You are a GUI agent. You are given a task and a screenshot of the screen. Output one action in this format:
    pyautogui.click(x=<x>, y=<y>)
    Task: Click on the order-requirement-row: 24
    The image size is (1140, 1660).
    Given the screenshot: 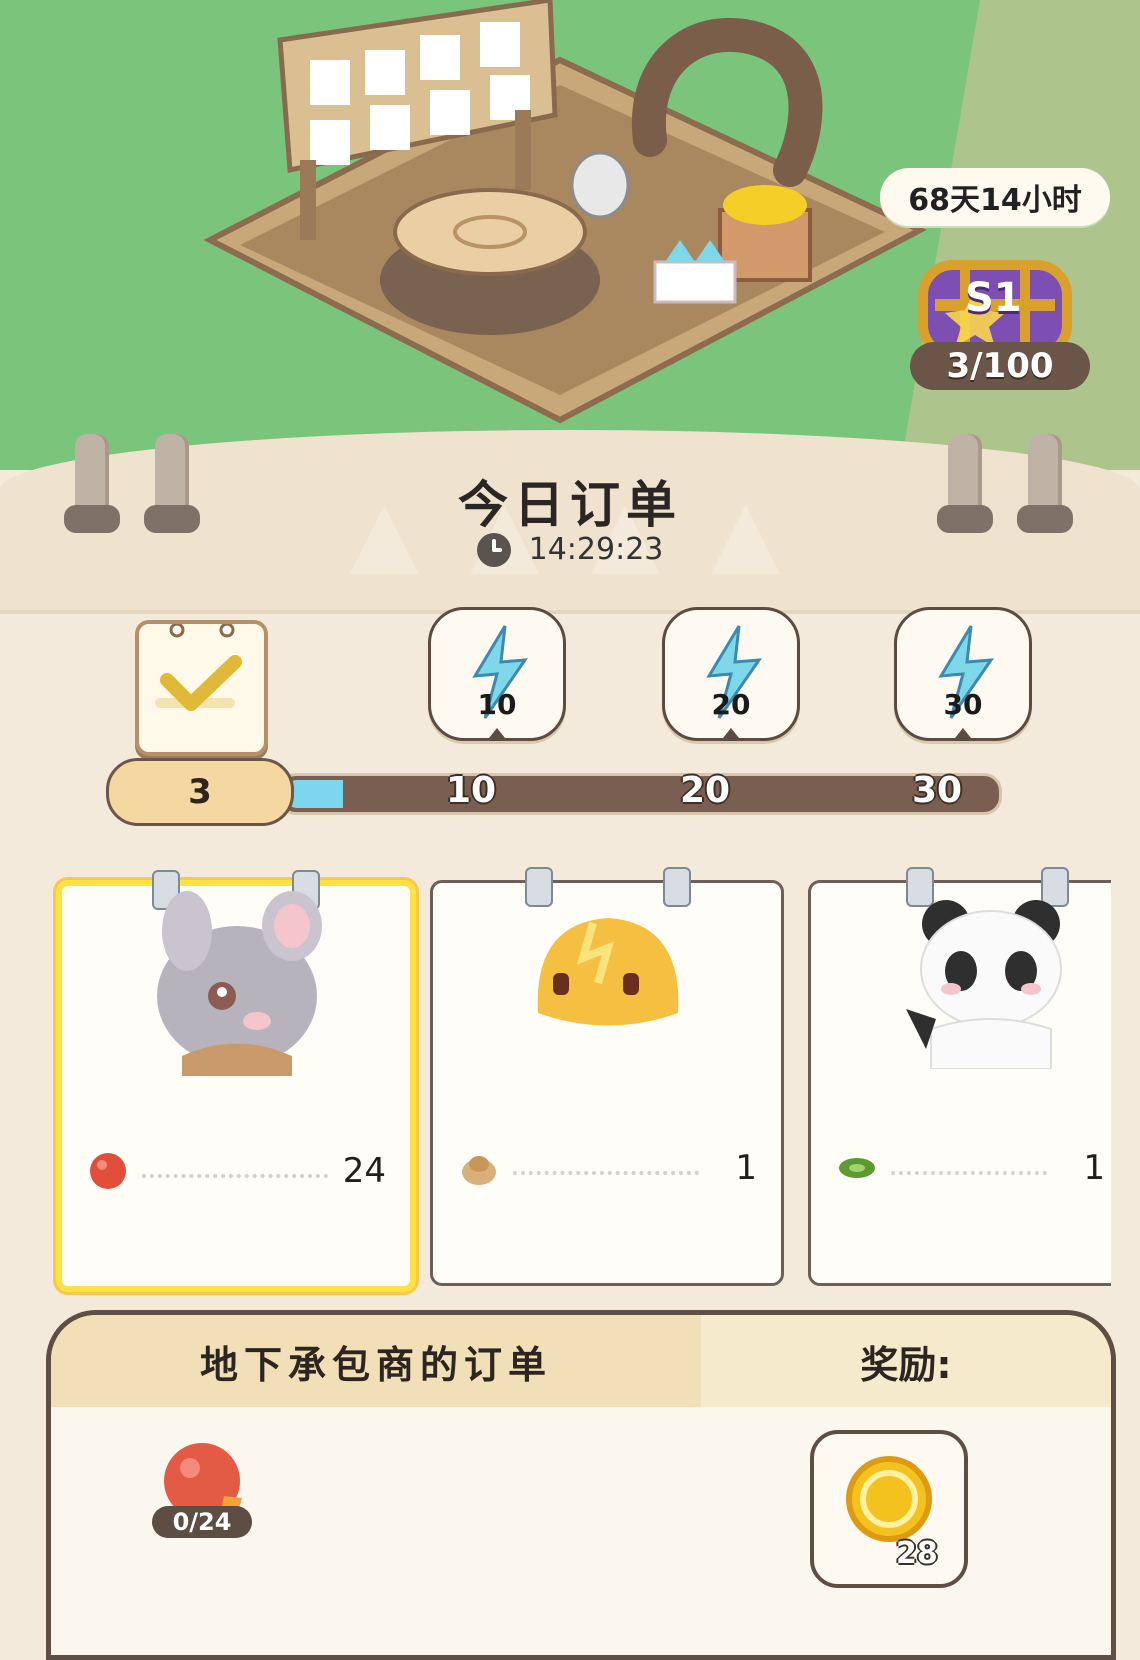 What is the action you would take?
    pyautogui.click(x=236, y=1171)
    